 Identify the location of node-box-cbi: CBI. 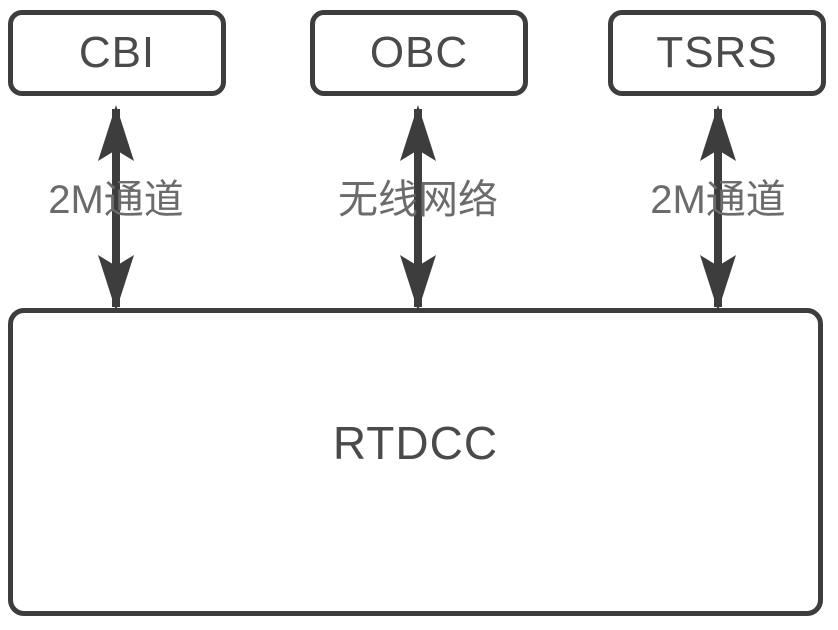
(117, 53).